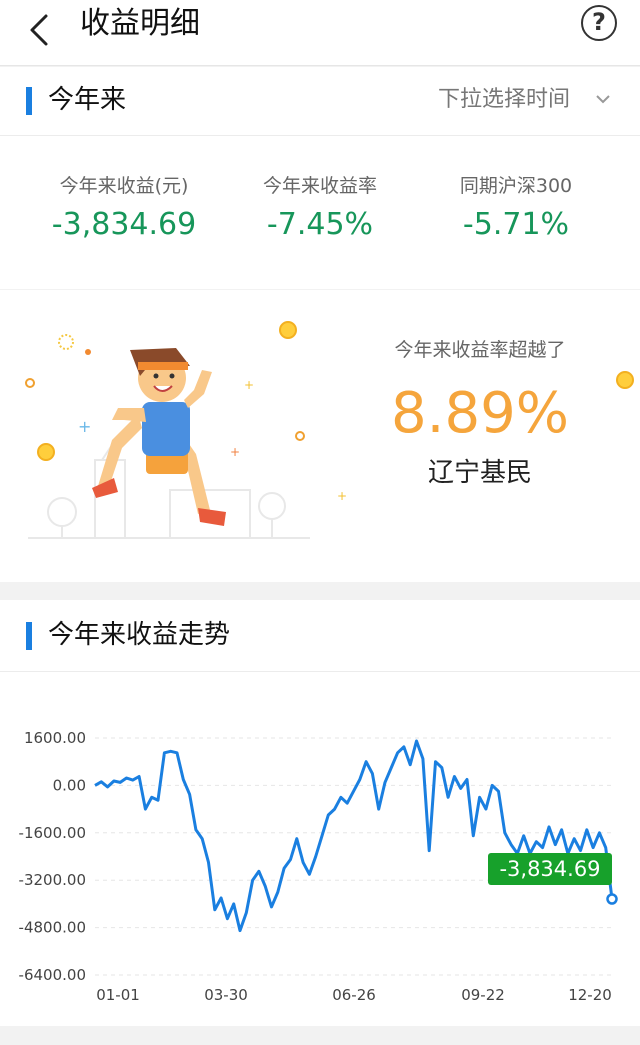 The width and height of the screenshot is (640, 1045). Describe the element at coordinates (124, 186) in the screenshot. I see `stat-label: 今年来收益(元)` at that location.